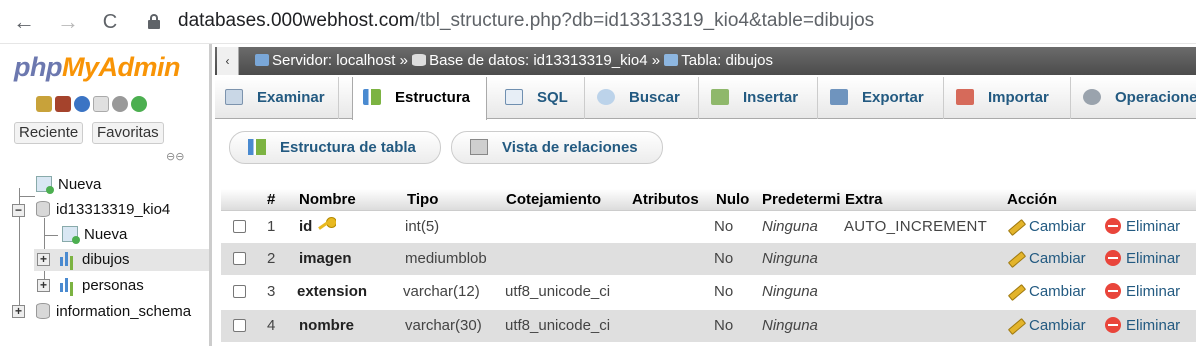 This screenshot has width=1196, height=346. Describe the element at coordinates (277, 98) in the screenshot. I see `tab-examinar: Examinar` at that location.